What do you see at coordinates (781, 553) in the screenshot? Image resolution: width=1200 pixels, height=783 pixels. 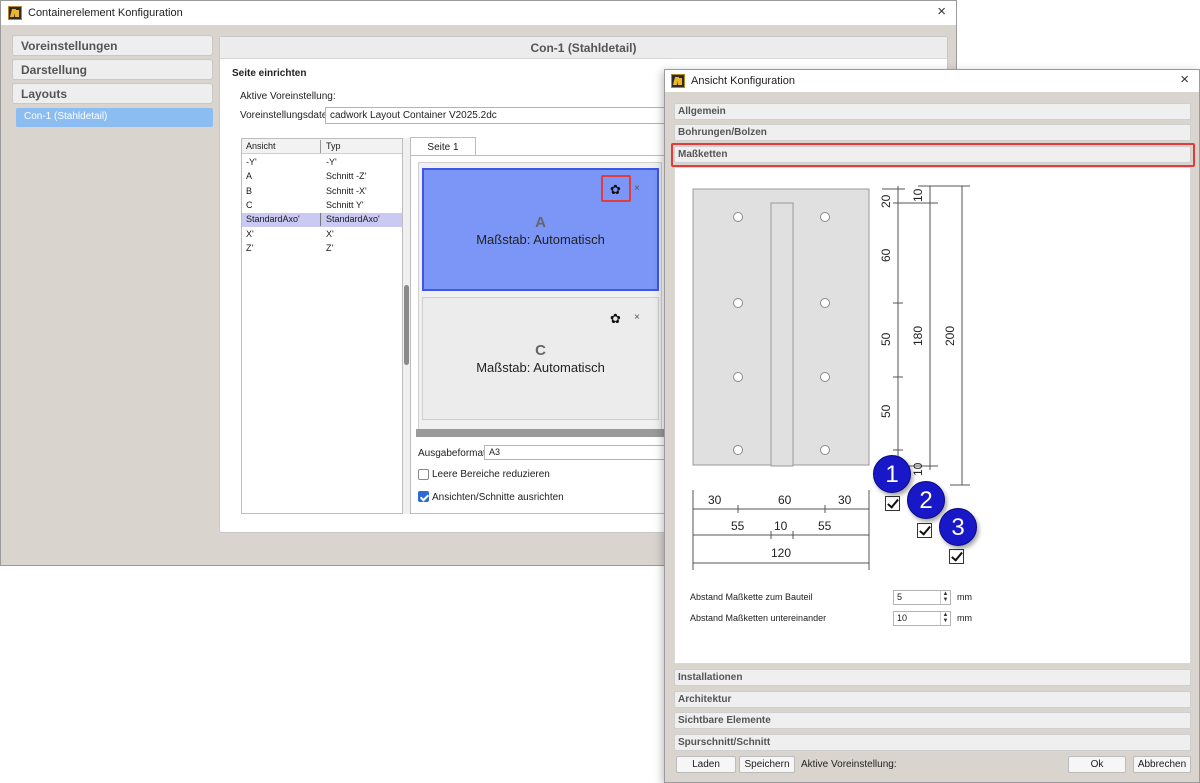 I see `dim-label: 120` at bounding box center [781, 553].